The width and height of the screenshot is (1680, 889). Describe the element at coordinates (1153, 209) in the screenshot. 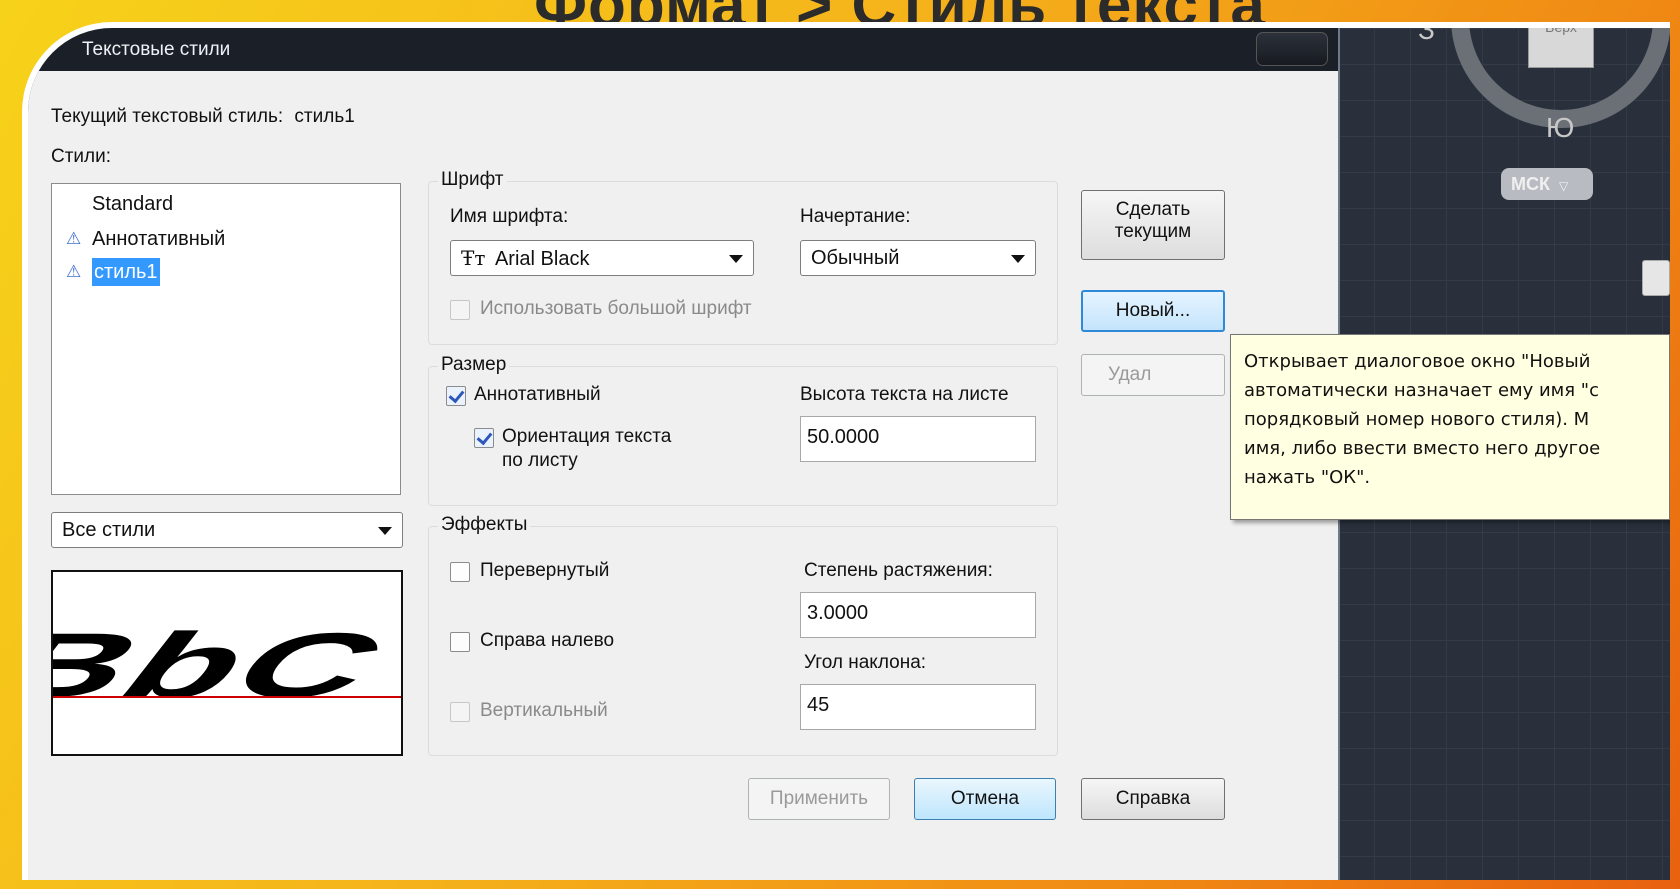

I see `set-current-label-line1: Сделать` at that location.